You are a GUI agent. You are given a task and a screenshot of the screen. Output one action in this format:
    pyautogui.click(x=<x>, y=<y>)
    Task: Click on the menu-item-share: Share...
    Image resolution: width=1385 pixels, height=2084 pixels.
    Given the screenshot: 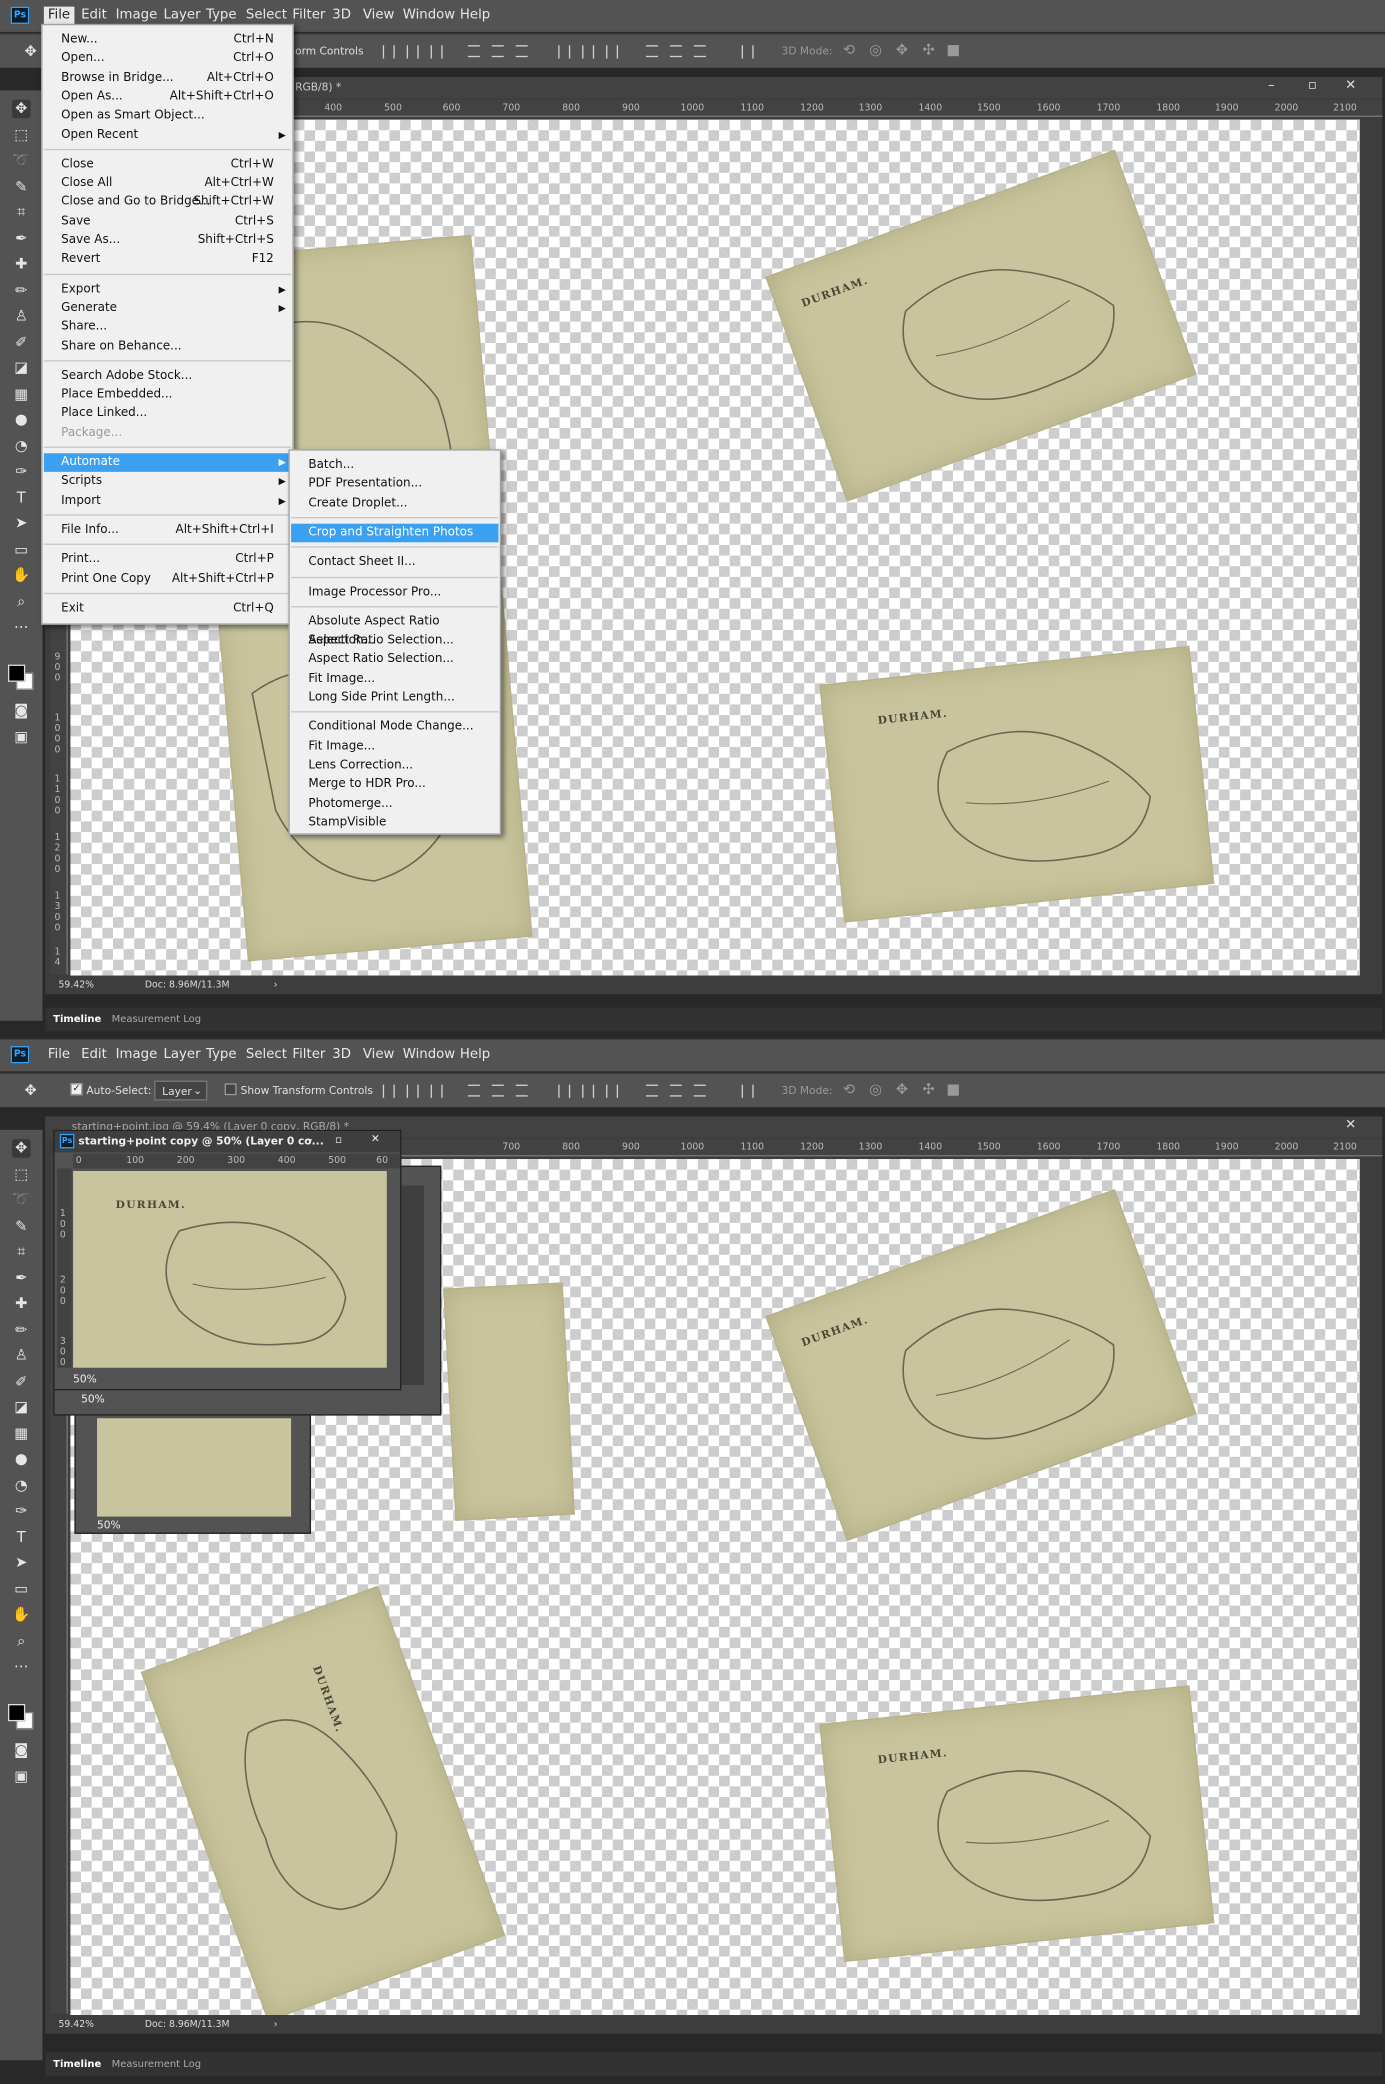 What is the action you would take?
    pyautogui.click(x=167, y=327)
    